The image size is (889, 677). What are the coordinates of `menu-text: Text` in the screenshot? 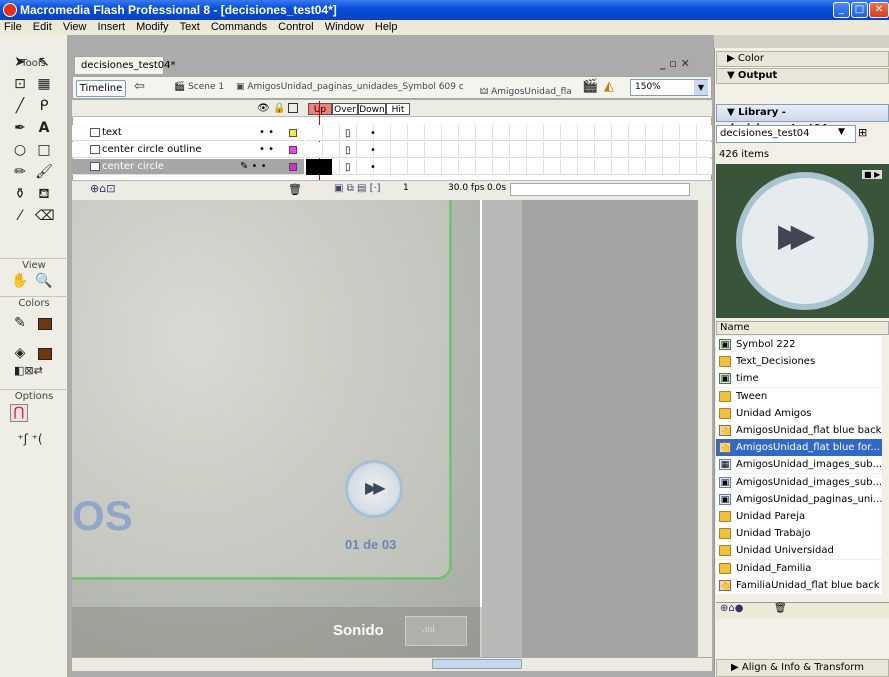 It's located at (190, 27).